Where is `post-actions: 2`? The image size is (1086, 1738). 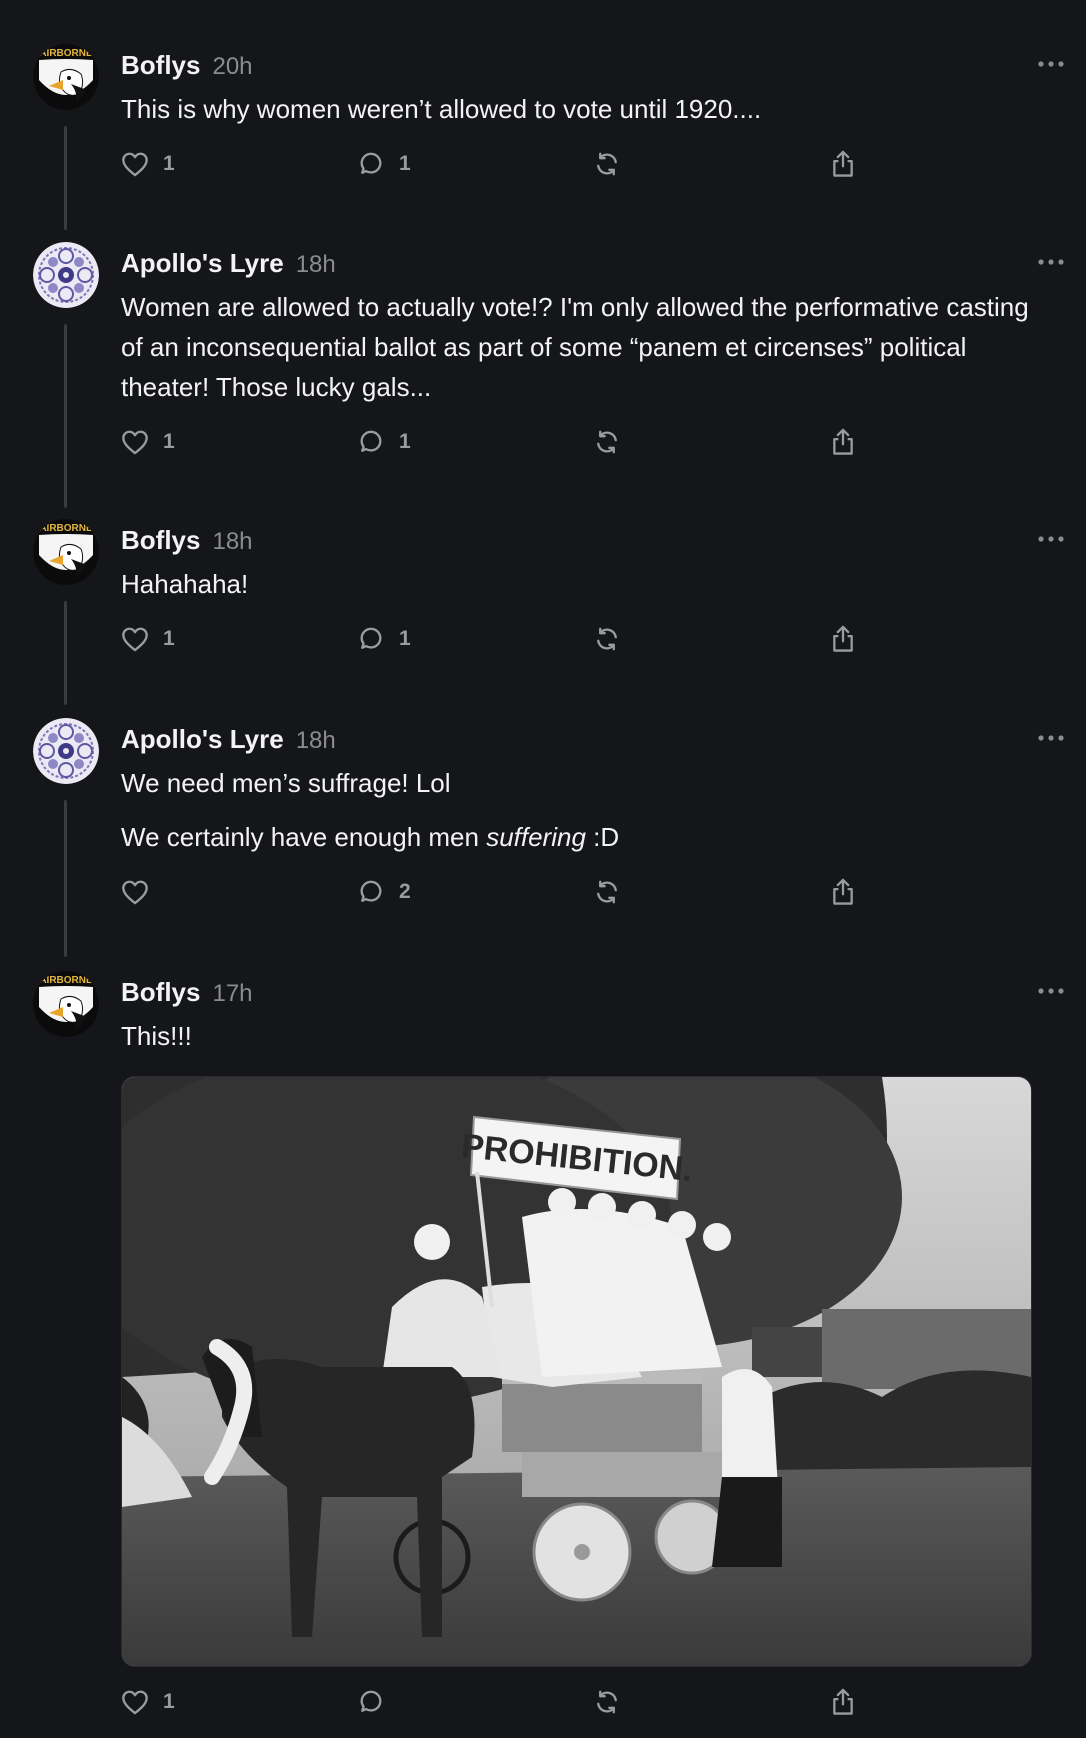 post-actions: 2 is located at coordinates (571, 892).